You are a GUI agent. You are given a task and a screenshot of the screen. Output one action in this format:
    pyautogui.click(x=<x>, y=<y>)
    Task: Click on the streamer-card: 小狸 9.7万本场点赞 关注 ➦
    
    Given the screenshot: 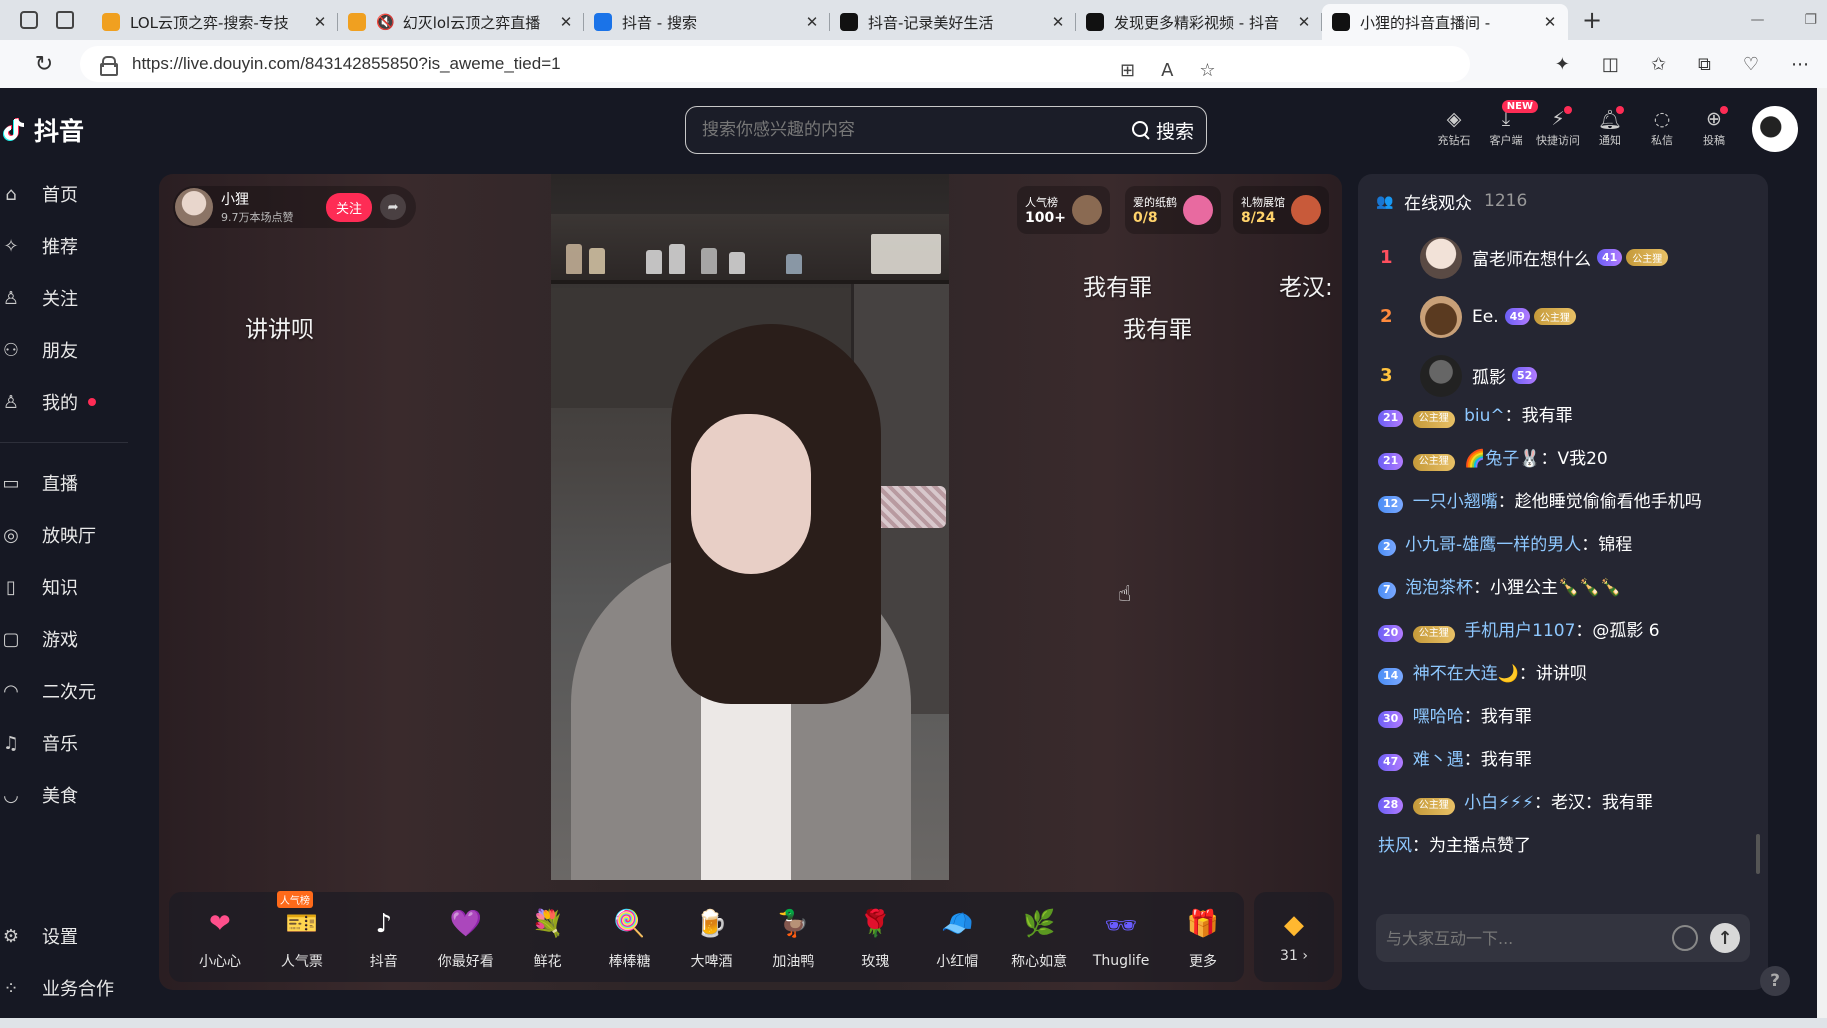 What is the action you would take?
    pyautogui.click(x=295, y=207)
    